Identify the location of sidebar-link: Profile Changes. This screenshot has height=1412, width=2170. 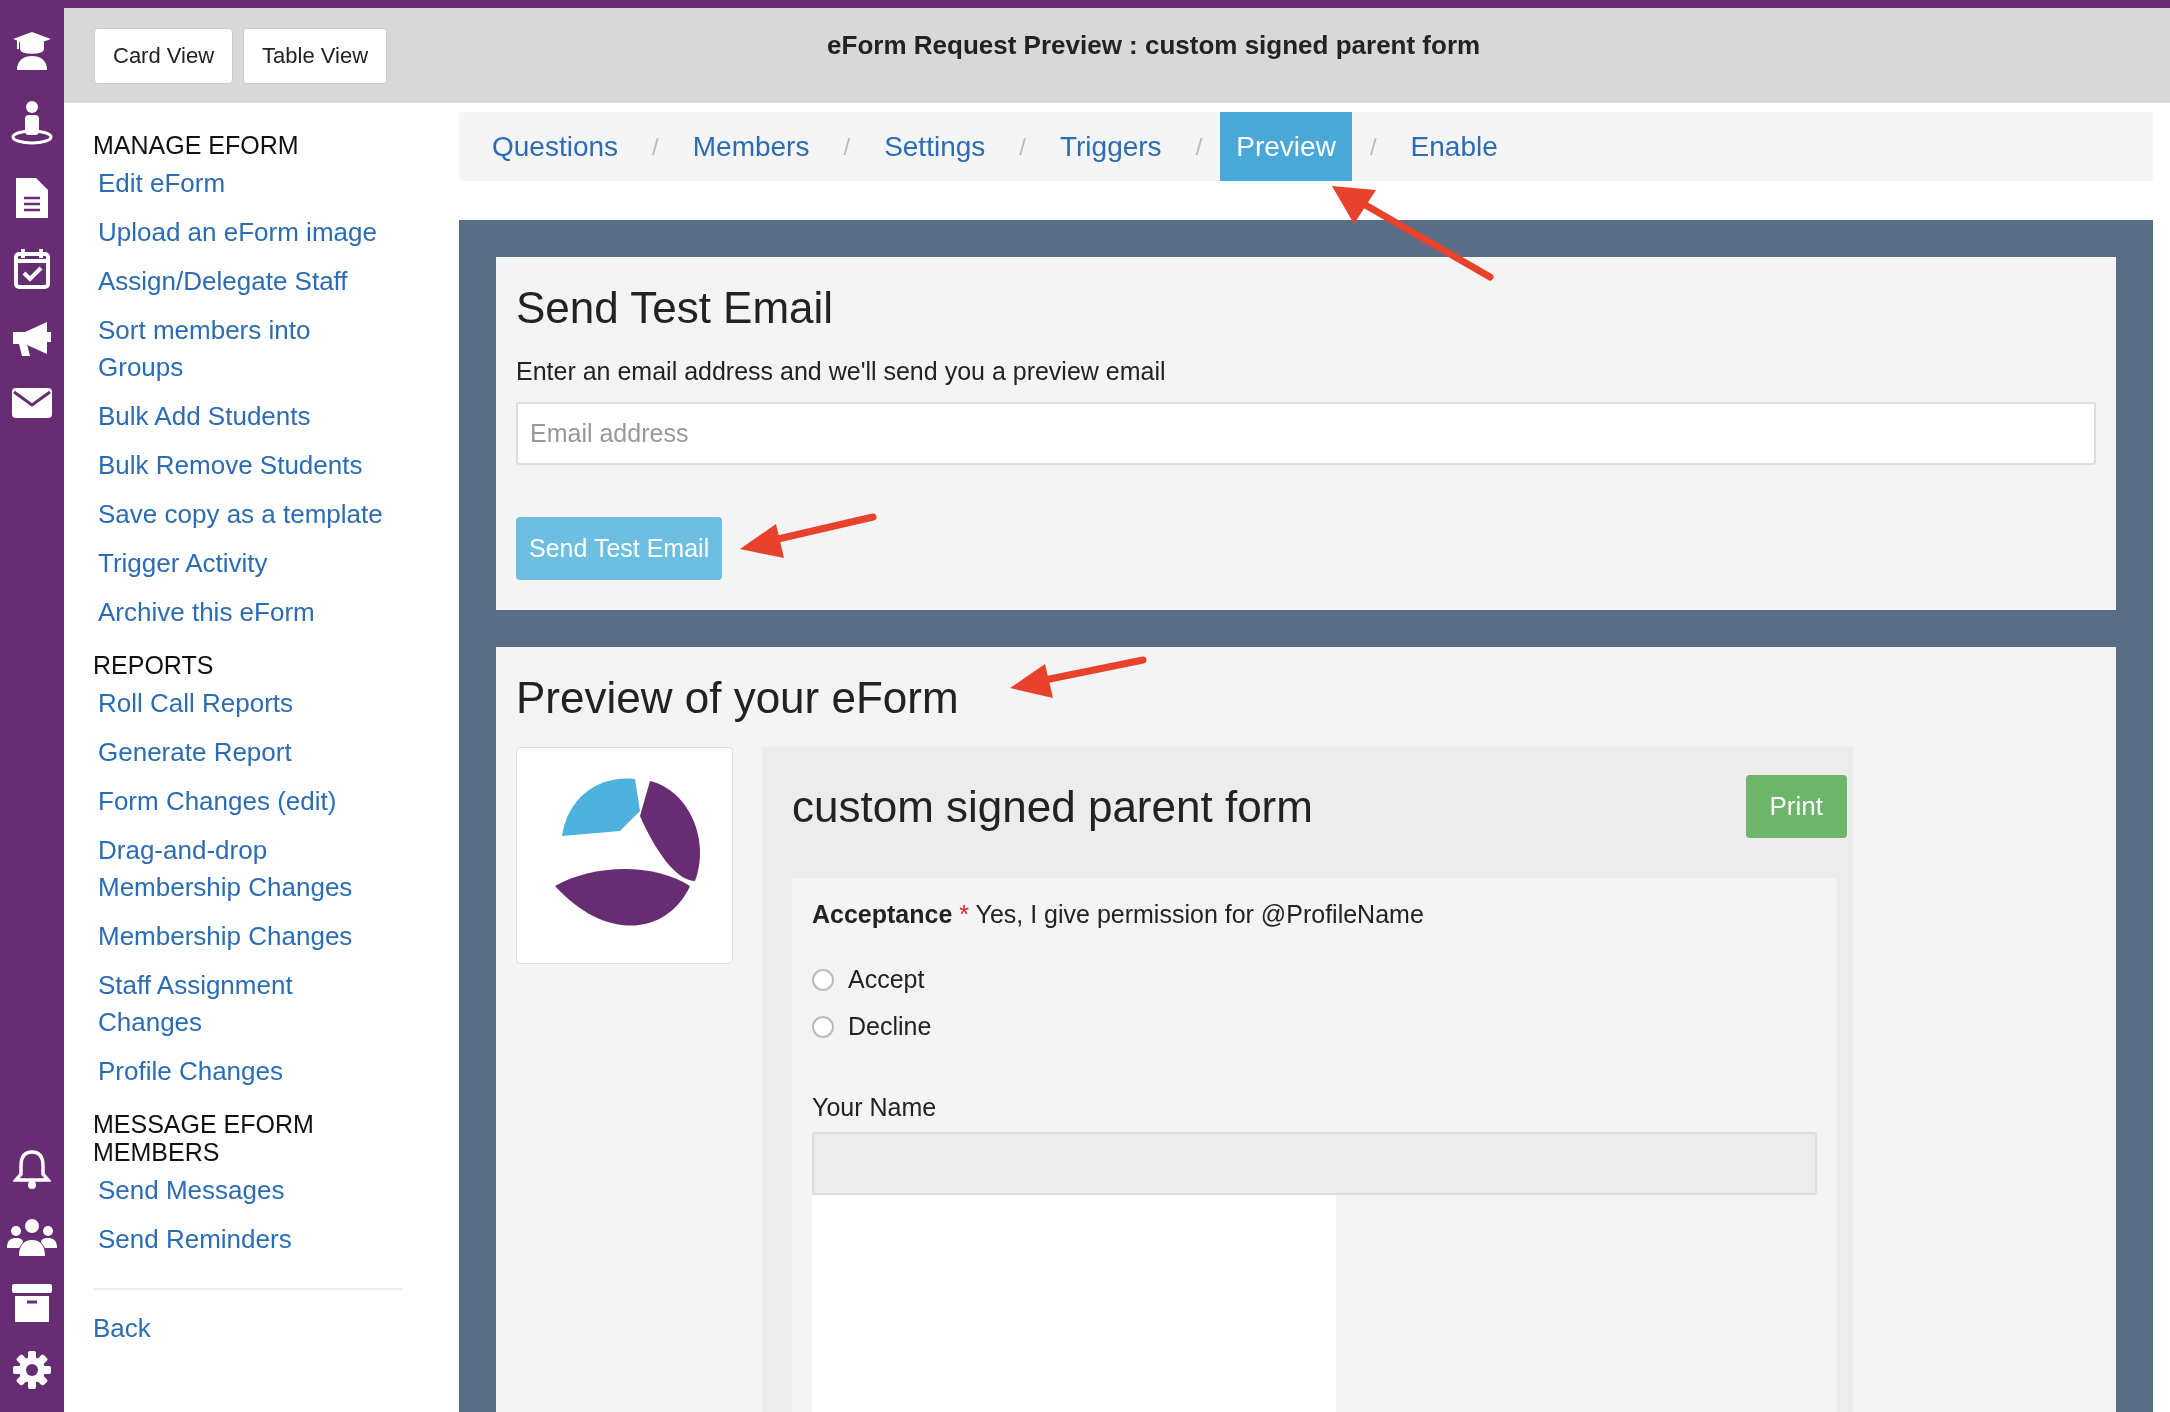
(248, 1071).